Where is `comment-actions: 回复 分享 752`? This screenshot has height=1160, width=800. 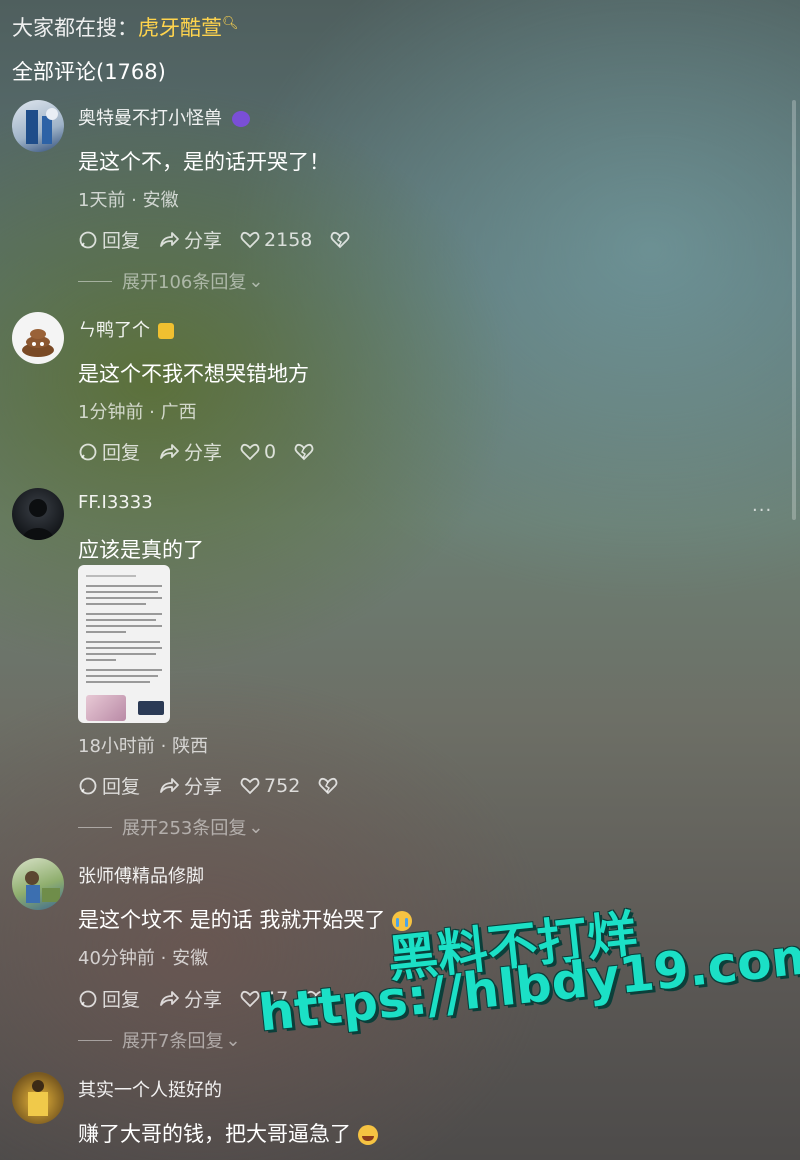 comment-actions: 回复 分享 752 is located at coordinates (219, 785).